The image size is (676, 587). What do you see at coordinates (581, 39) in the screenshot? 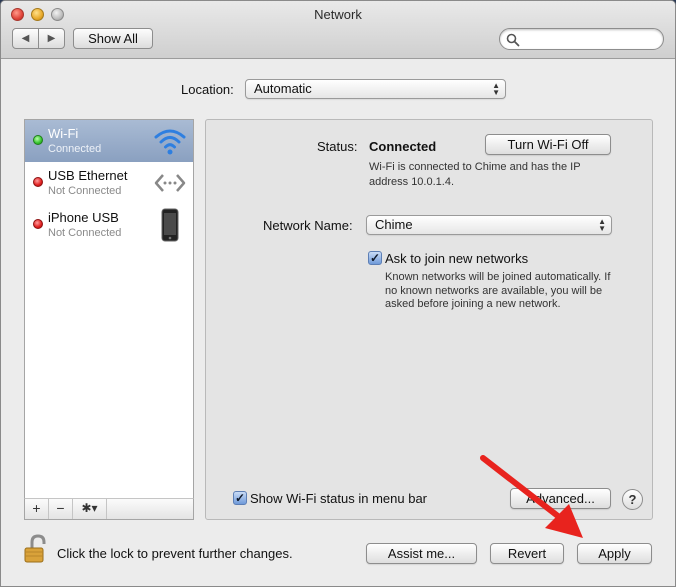
I see `search-field` at bounding box center [581, 39].